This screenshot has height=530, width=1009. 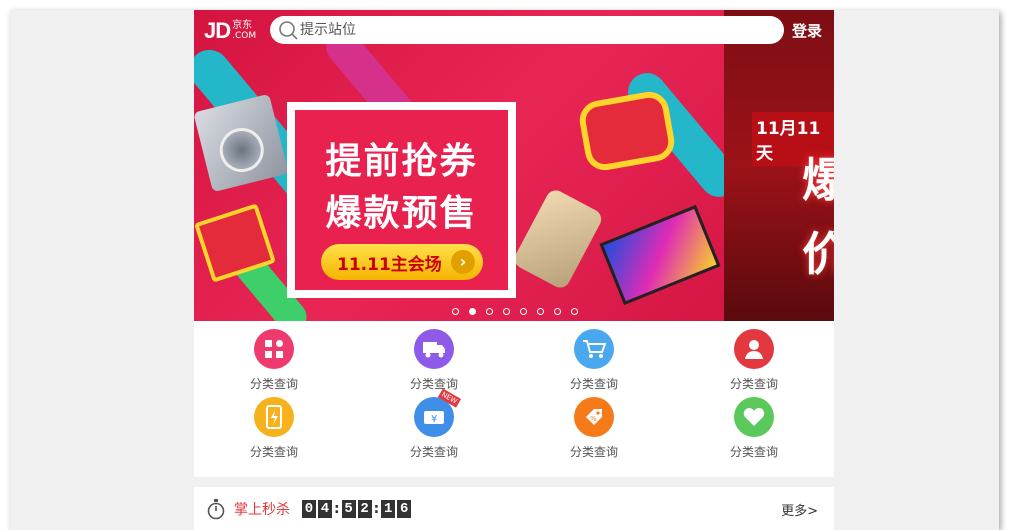 I want to click on countdown-digit: 0, so click(x=309, y=508).